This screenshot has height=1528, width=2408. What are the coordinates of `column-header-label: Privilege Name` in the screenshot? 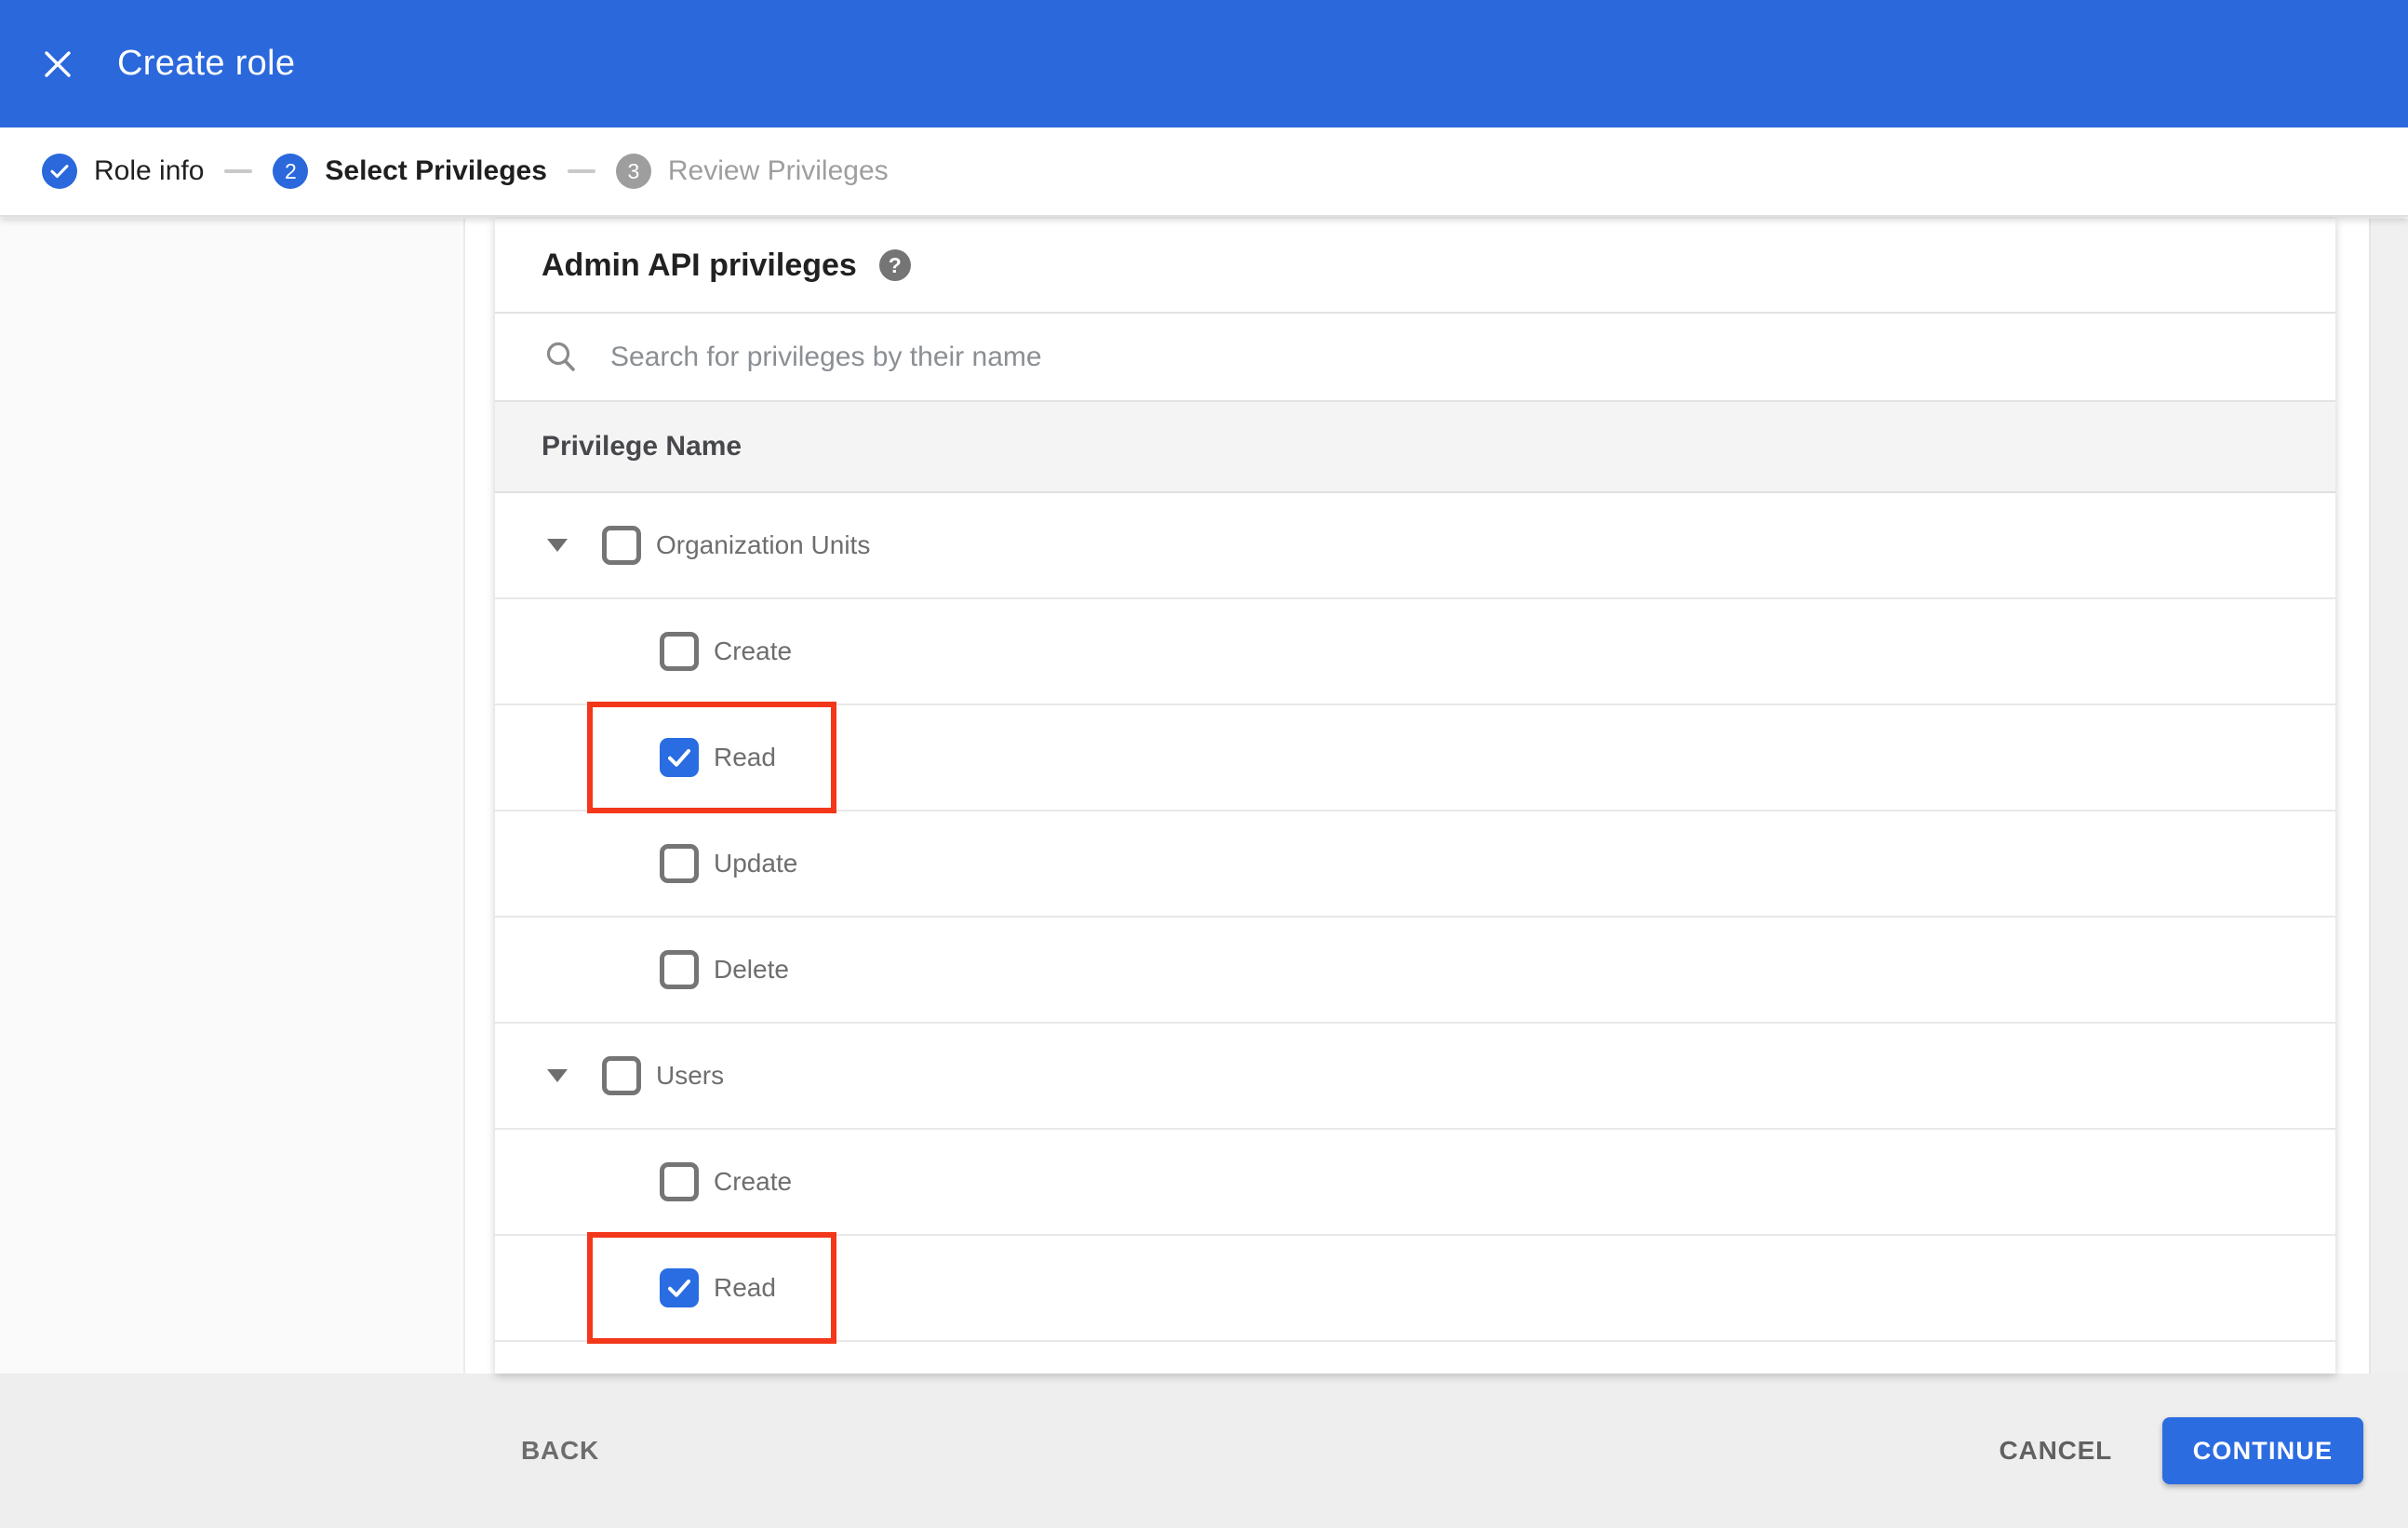 It's located at (642, 446).